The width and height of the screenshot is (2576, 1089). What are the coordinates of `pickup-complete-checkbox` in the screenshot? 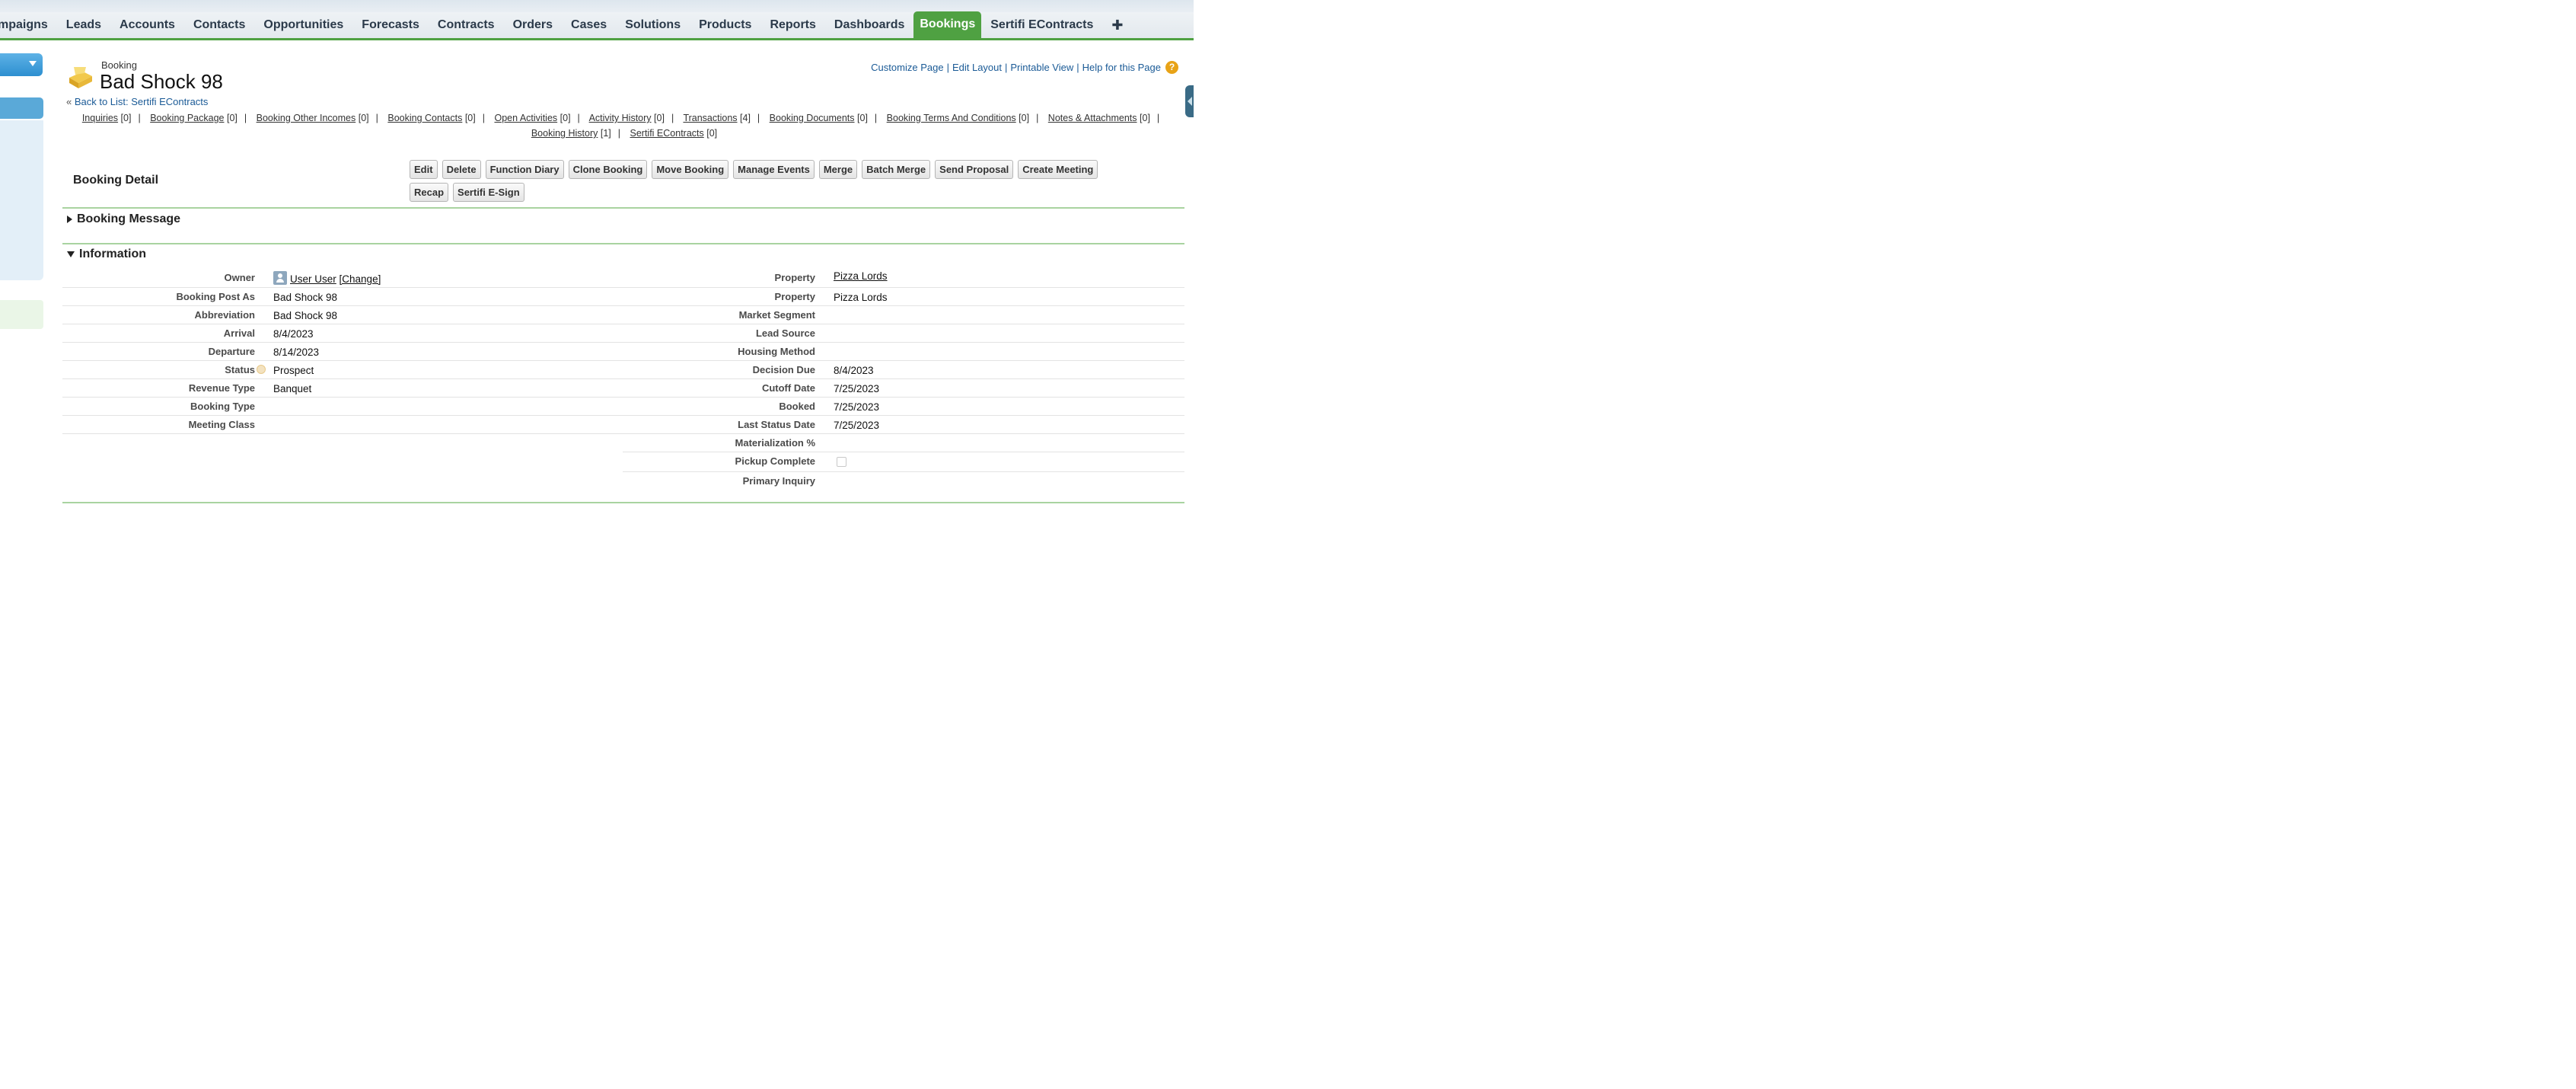 It's located at (841, 462).